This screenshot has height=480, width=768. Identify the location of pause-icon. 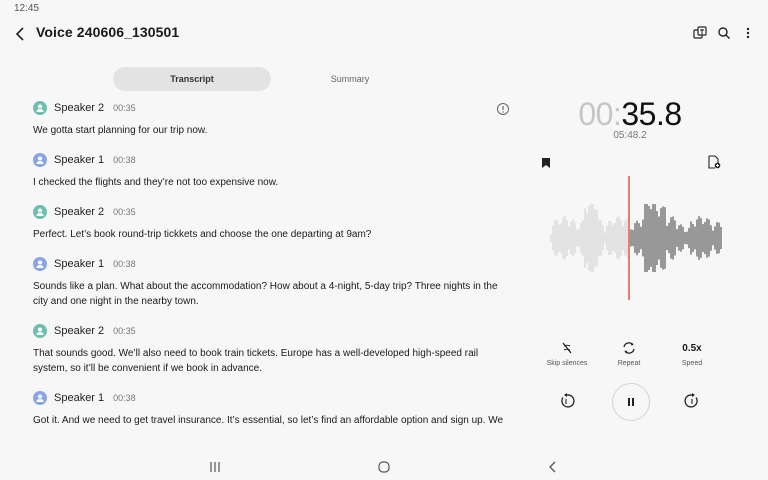
(631, 402).